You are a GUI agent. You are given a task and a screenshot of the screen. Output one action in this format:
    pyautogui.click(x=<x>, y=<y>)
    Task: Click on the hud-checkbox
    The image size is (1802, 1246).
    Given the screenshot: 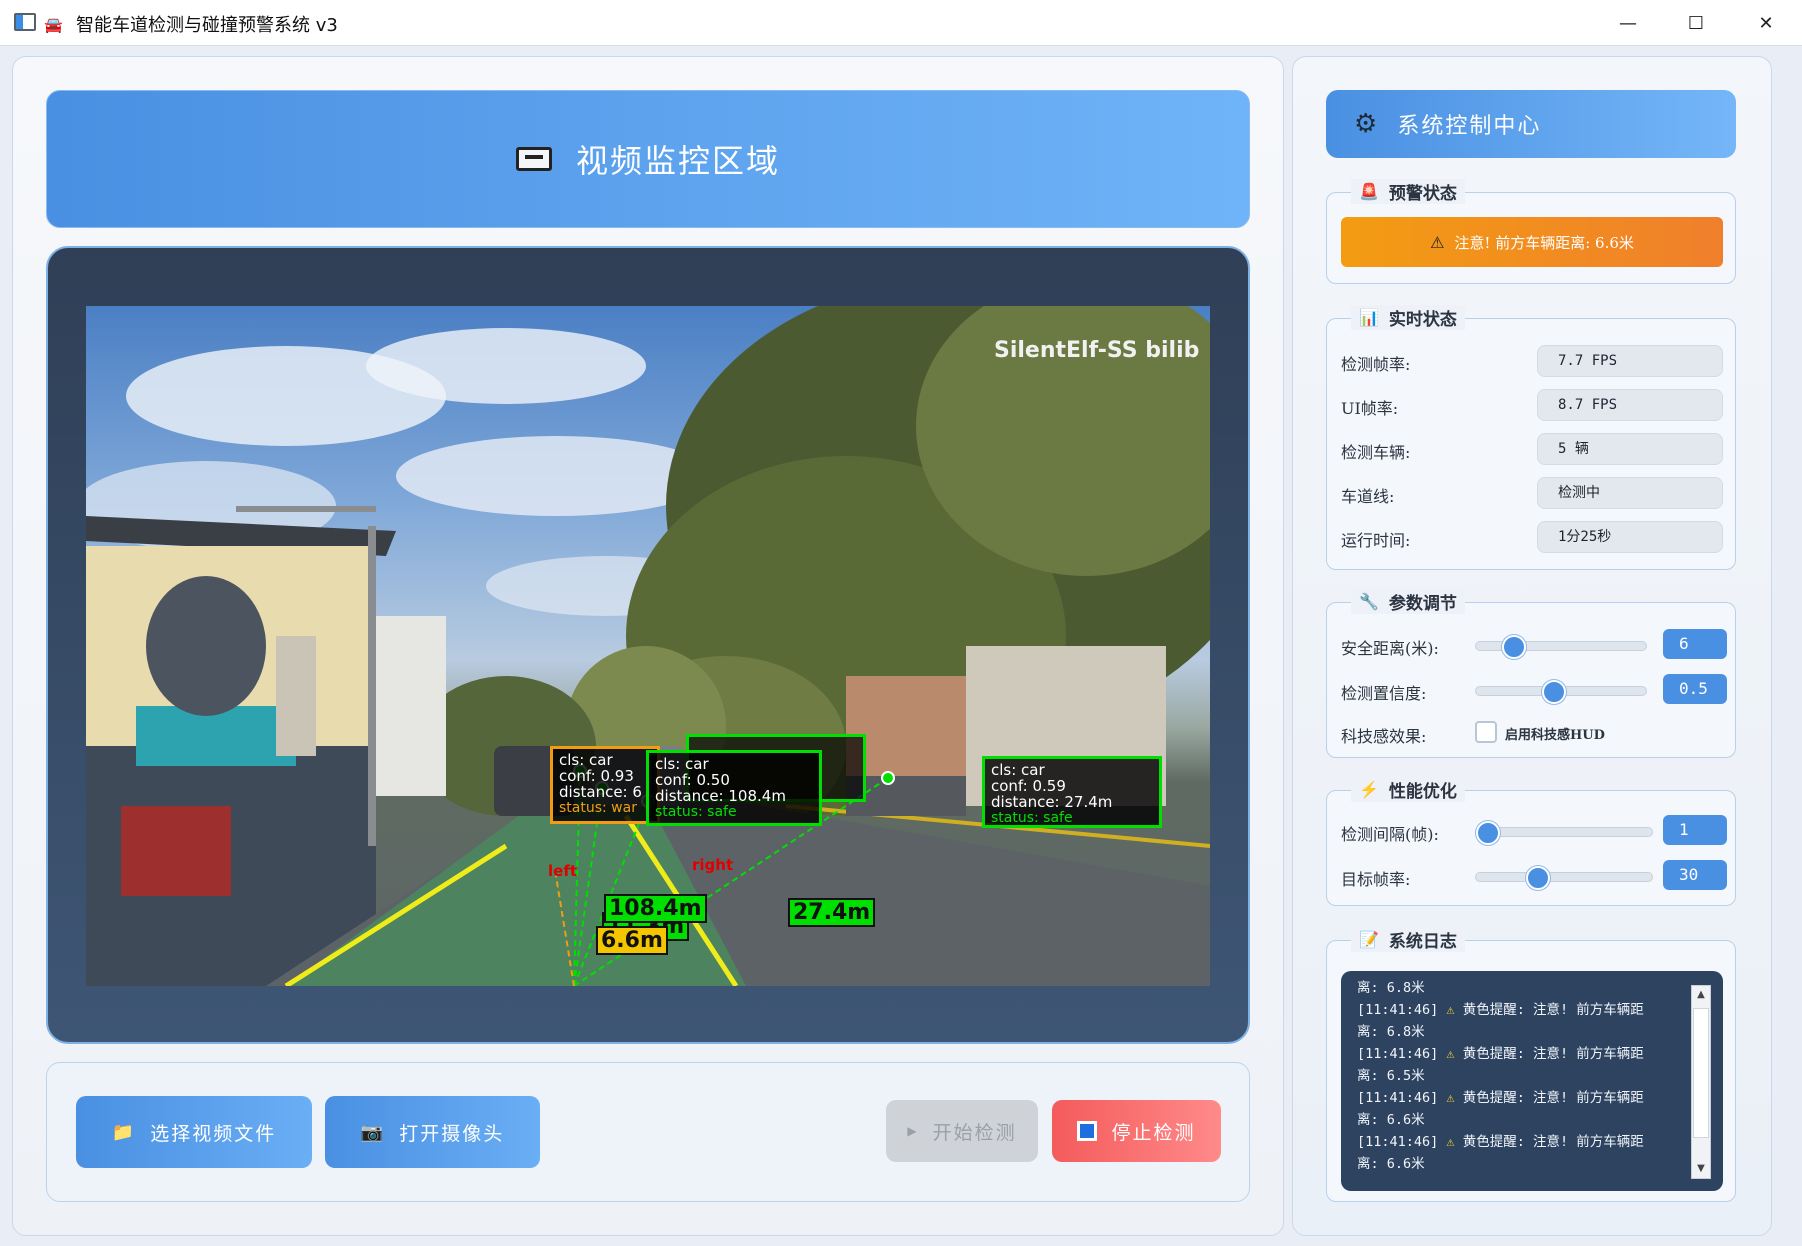 What is the action you would take?
    pyautogui.click(x=1486, y=732)
    